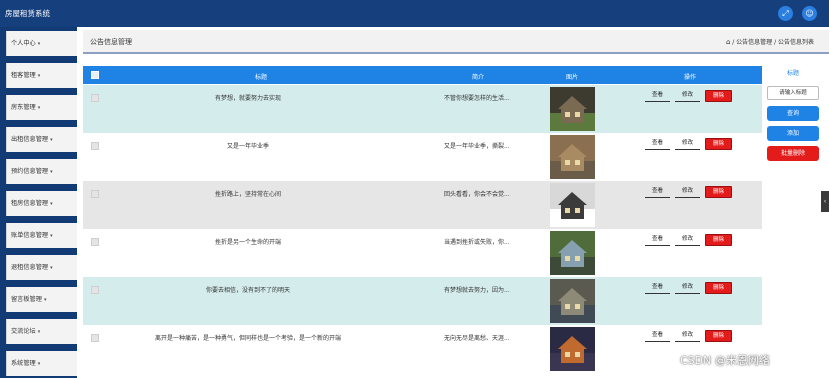 This screenshot has width=829, height=378. I want to click on row-title: 又是一年毕业季, so click(247, 146).